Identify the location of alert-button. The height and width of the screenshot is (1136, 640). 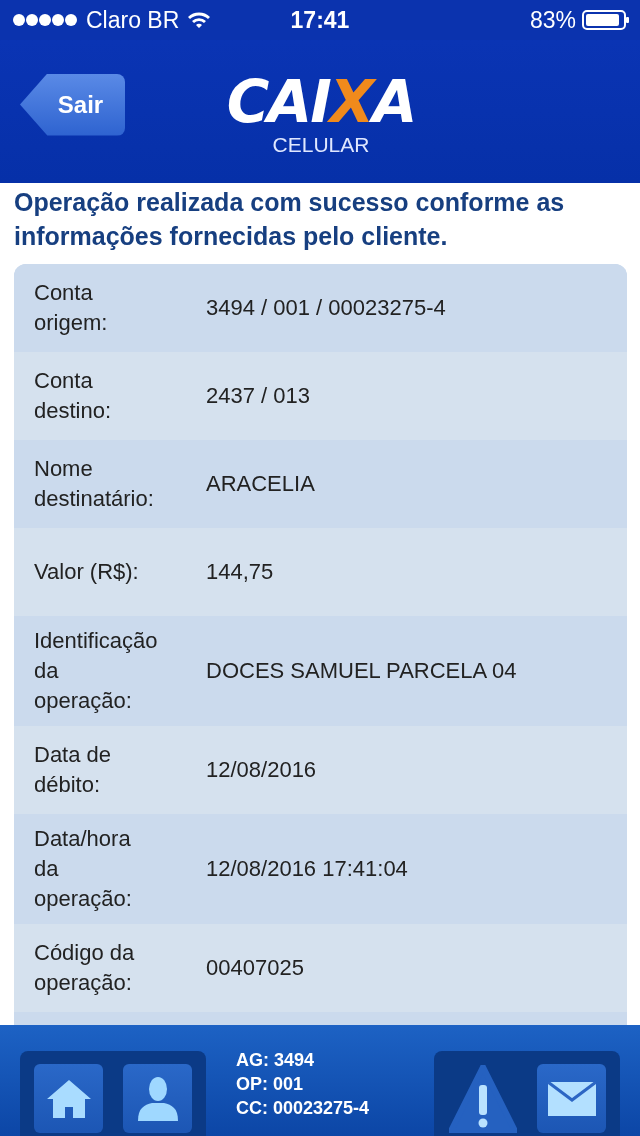
(482, 1098).